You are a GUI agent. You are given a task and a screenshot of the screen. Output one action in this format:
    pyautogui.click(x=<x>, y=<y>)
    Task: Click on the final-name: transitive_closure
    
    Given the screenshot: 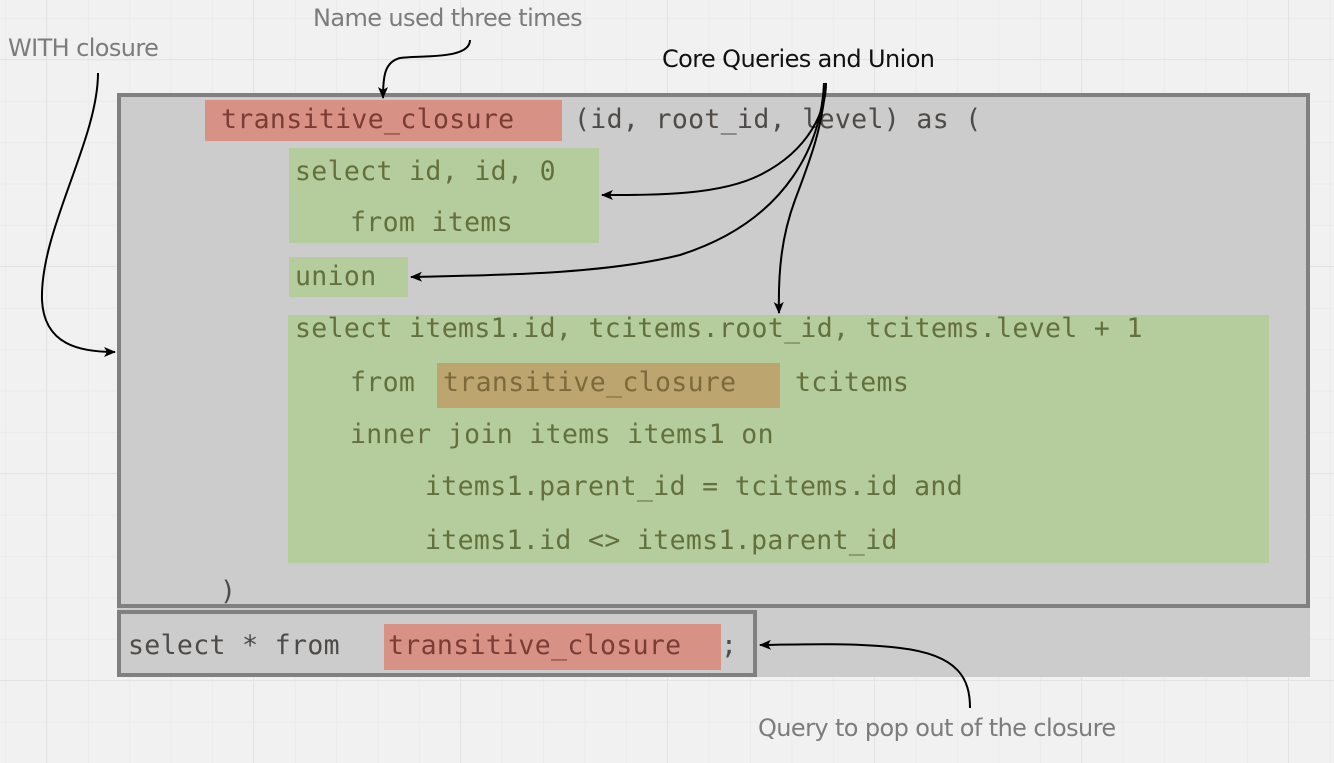 What is the action you would take?
    pyautogui.click(x=535, y=645)
    